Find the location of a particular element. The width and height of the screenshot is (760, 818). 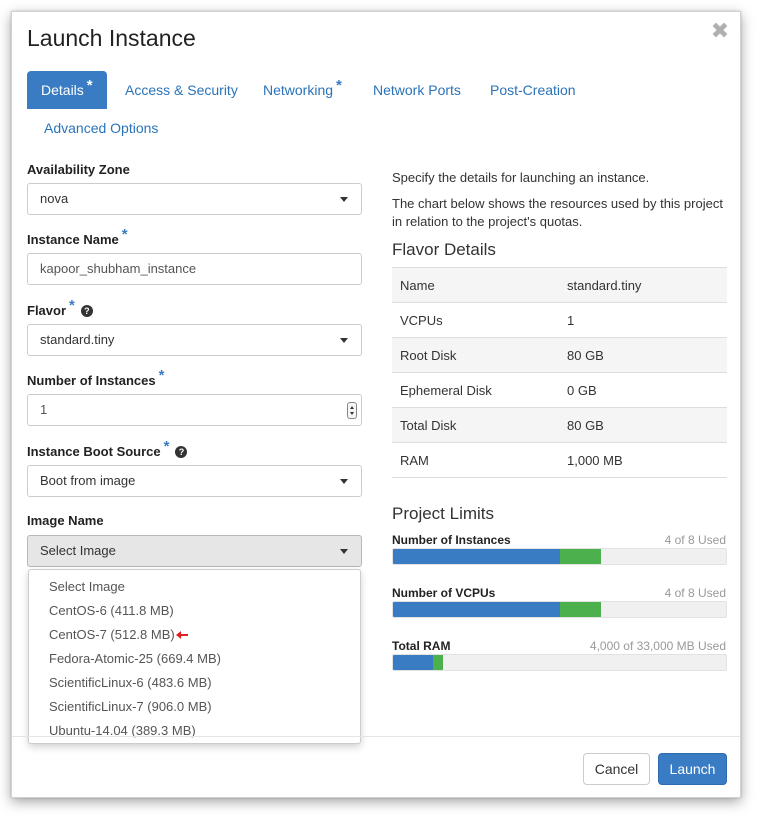

table-row: Root Disk 80 GB is located at coordinates (559, 355).